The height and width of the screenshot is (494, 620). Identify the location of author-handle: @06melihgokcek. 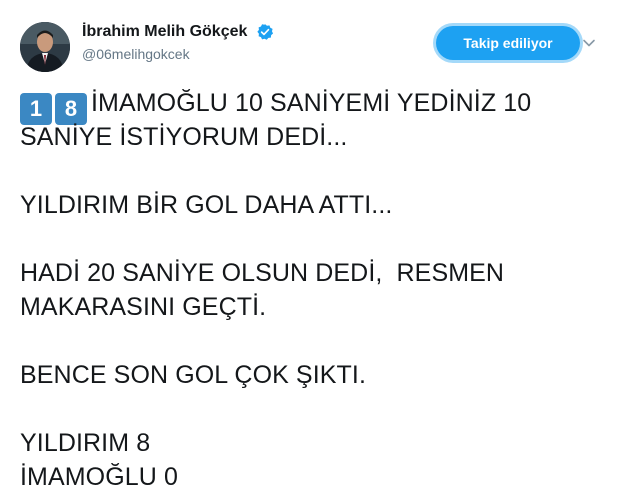
(178, 54).